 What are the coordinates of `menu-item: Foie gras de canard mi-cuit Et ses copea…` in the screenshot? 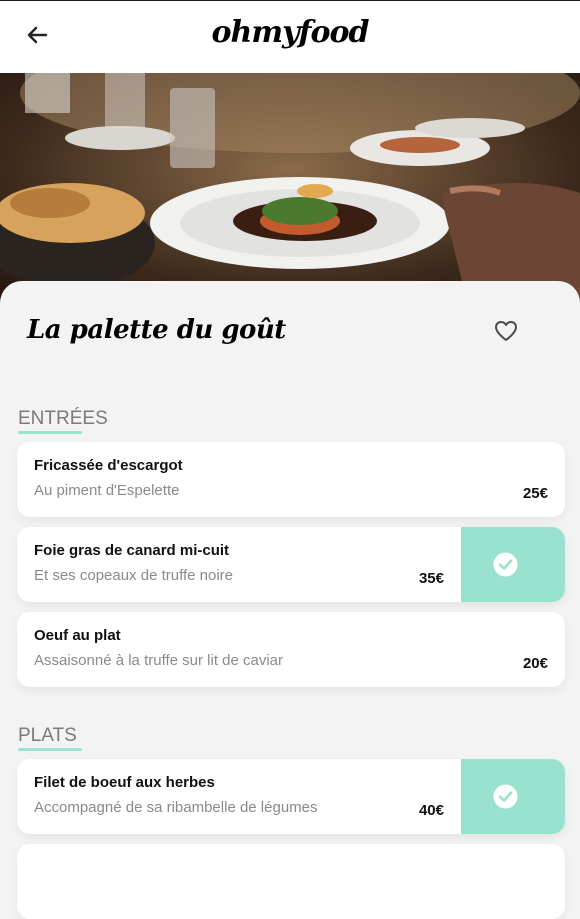 It's located at (291, 564).